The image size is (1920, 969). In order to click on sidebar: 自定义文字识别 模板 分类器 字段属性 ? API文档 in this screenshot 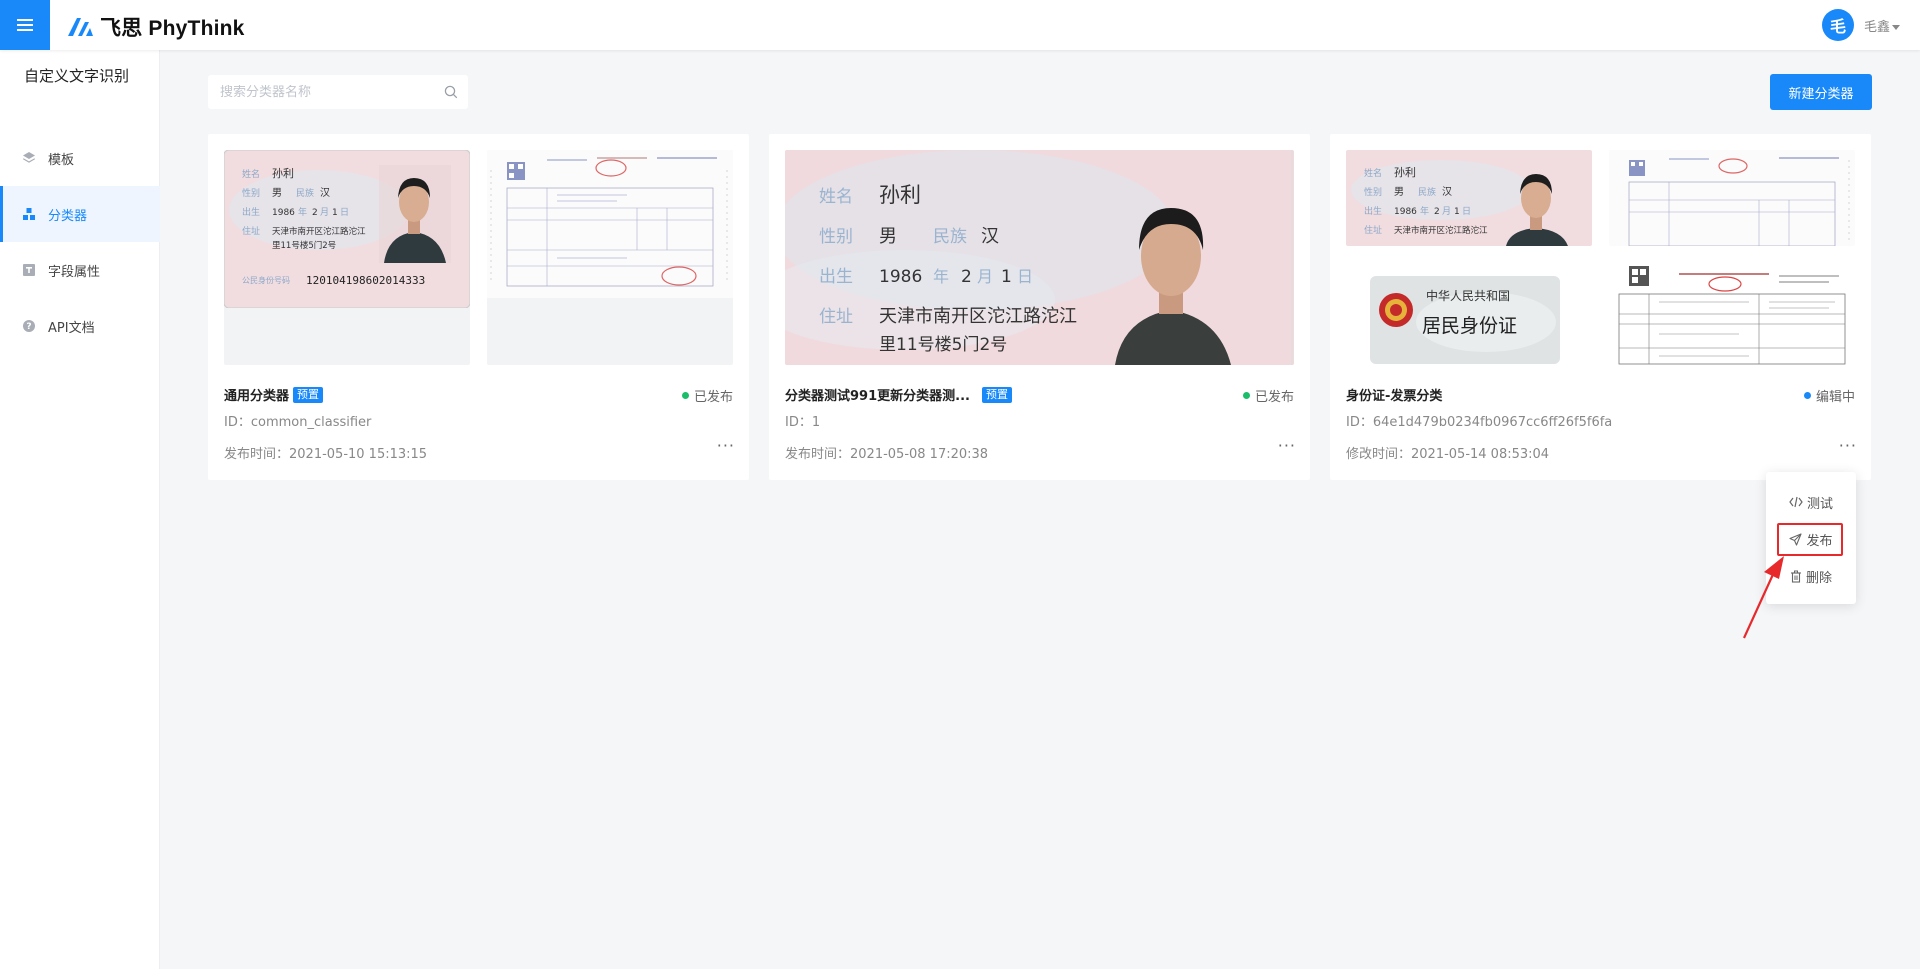, I will do `click(80, 509)`.